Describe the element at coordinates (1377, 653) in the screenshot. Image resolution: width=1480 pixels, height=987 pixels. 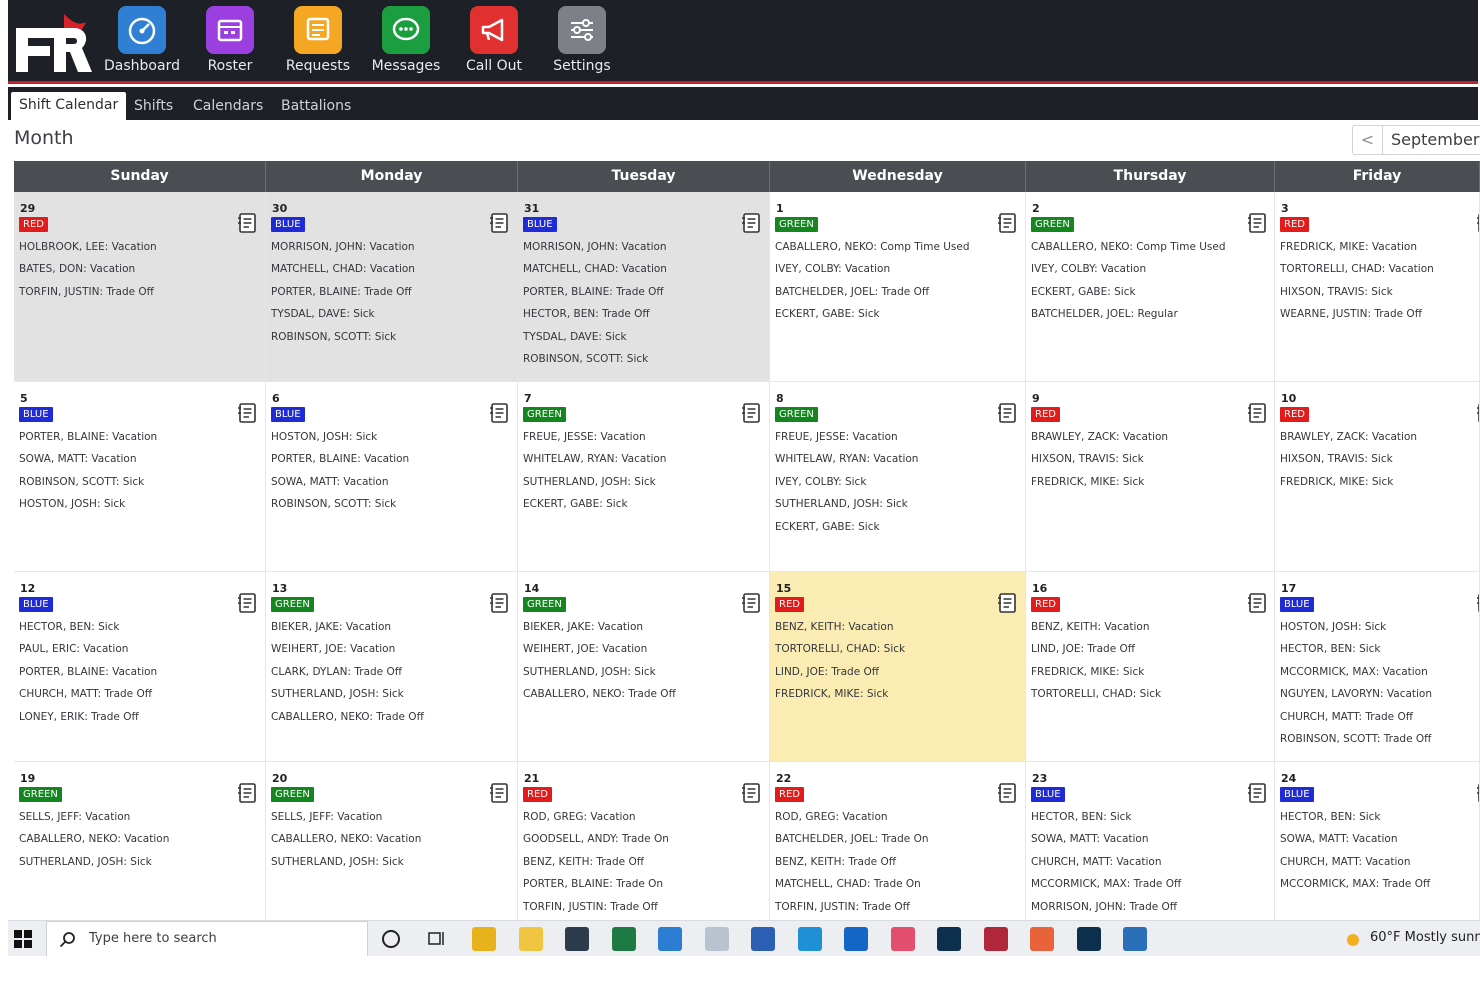
I see `schedule-entry: HECTOR, BEN: Sick` at that location.